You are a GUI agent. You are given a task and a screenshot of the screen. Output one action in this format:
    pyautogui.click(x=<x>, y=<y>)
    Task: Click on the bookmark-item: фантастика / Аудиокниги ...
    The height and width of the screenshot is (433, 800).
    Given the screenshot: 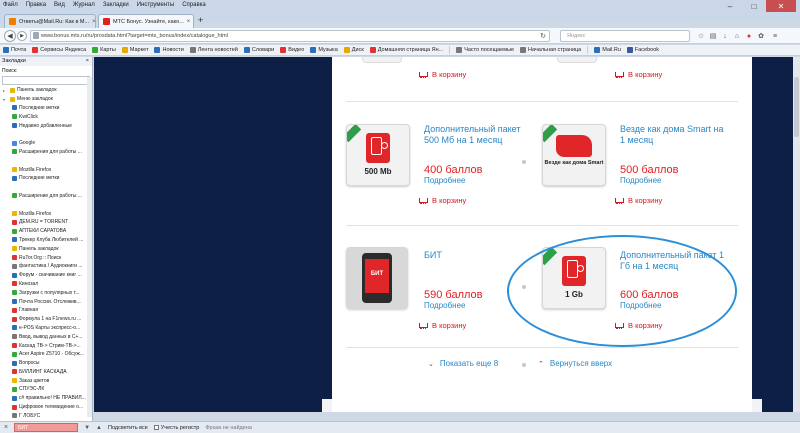 What is the action you would take?
    pyautogui.click(x=46, y=266)
    